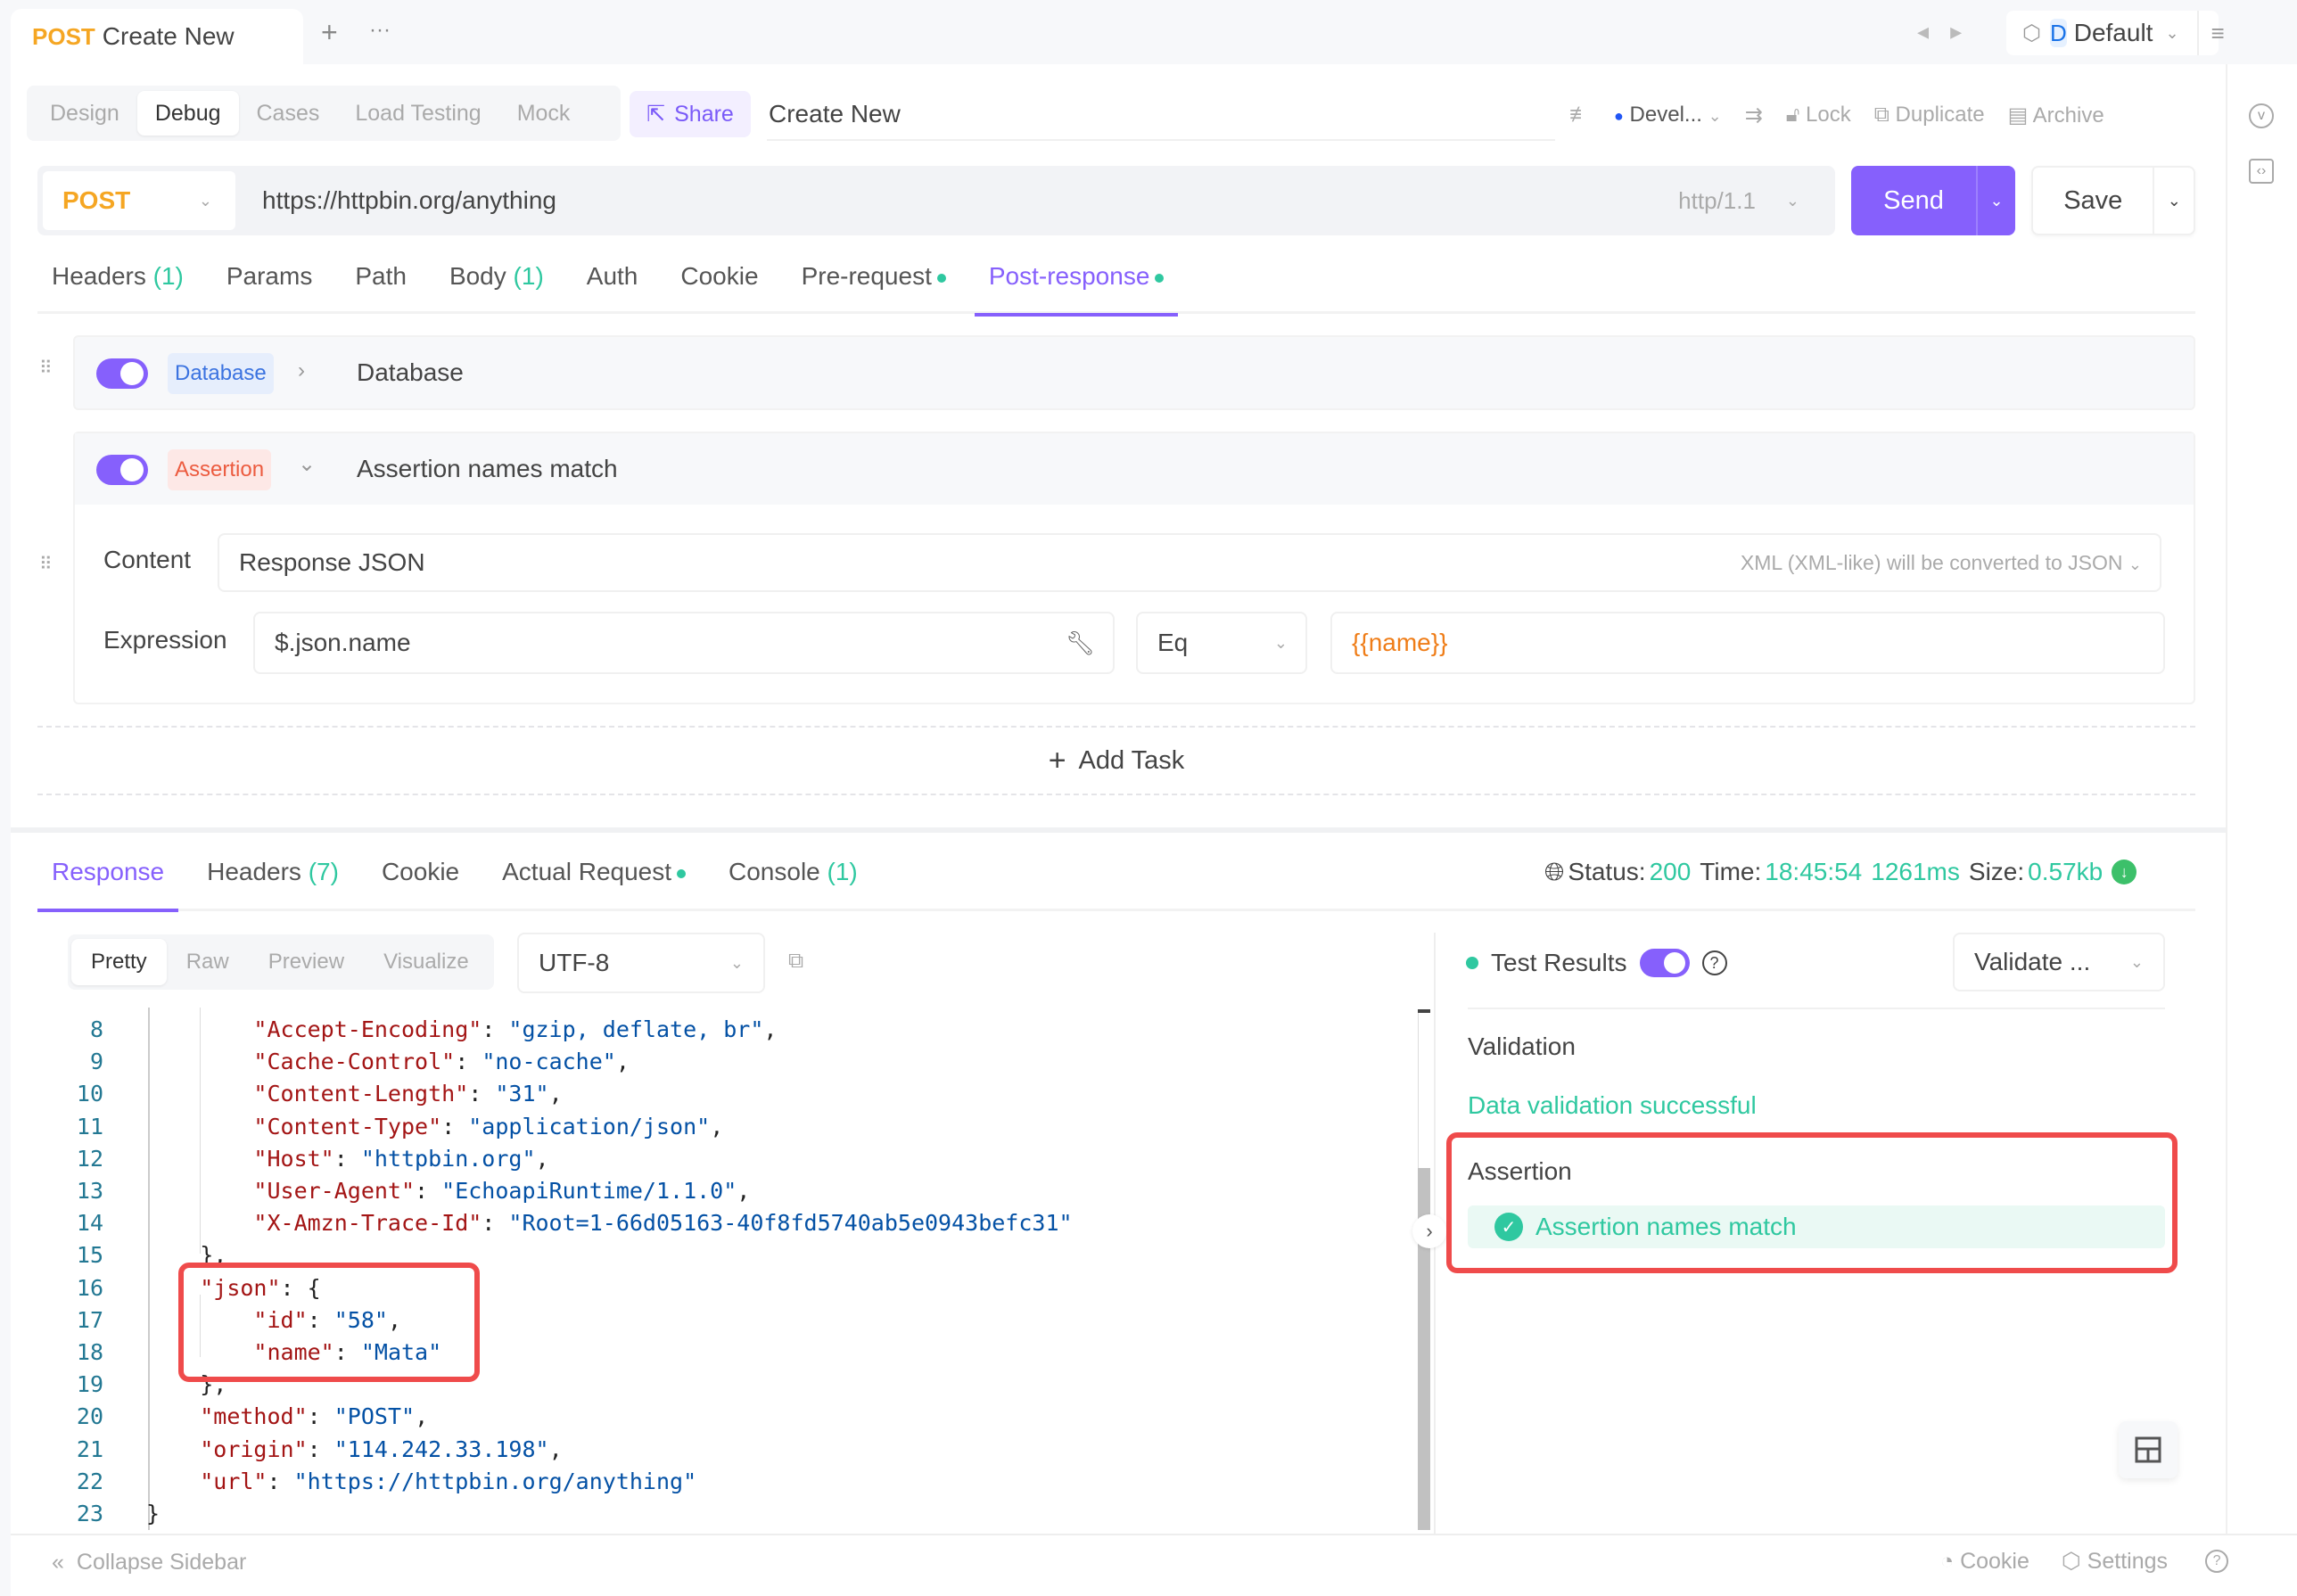 Image resolution: width=2297 pixels, height=1596 pixels. I want to click on tab-response-cookie: Cookie, so click(420, 879).